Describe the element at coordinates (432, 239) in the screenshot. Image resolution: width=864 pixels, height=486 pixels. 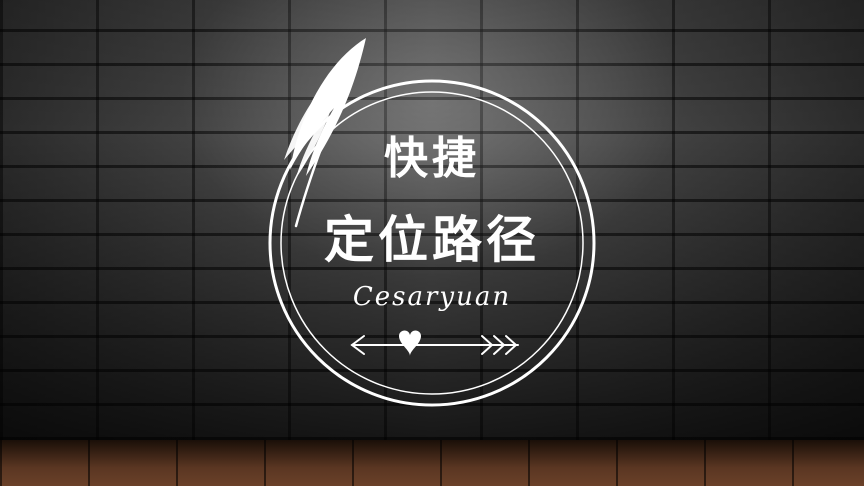
I see `title-line-2: 定位路径` at that location.